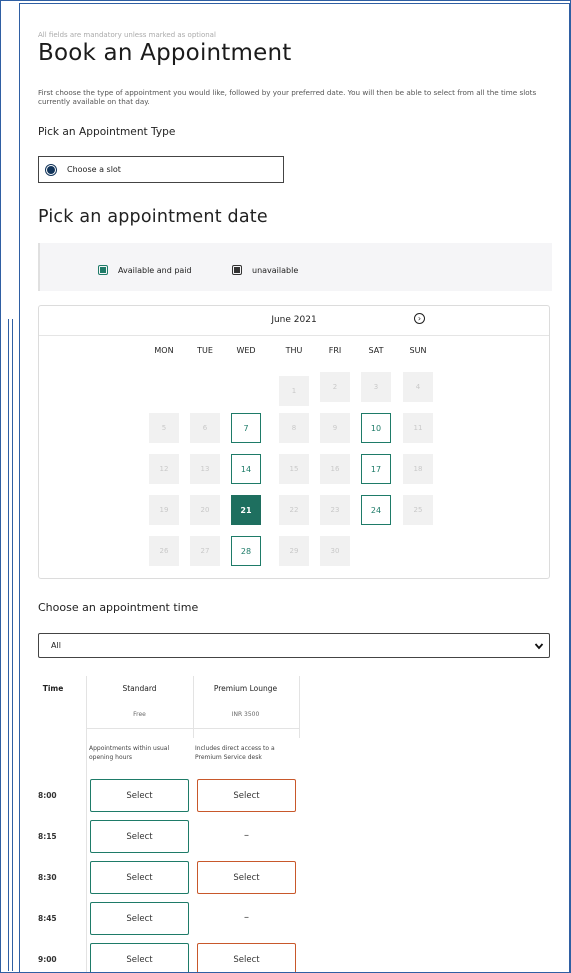 The height and width of the screenshot is (973, 571). I want to click on slot-time-label: 8:30, so click(47, 877).